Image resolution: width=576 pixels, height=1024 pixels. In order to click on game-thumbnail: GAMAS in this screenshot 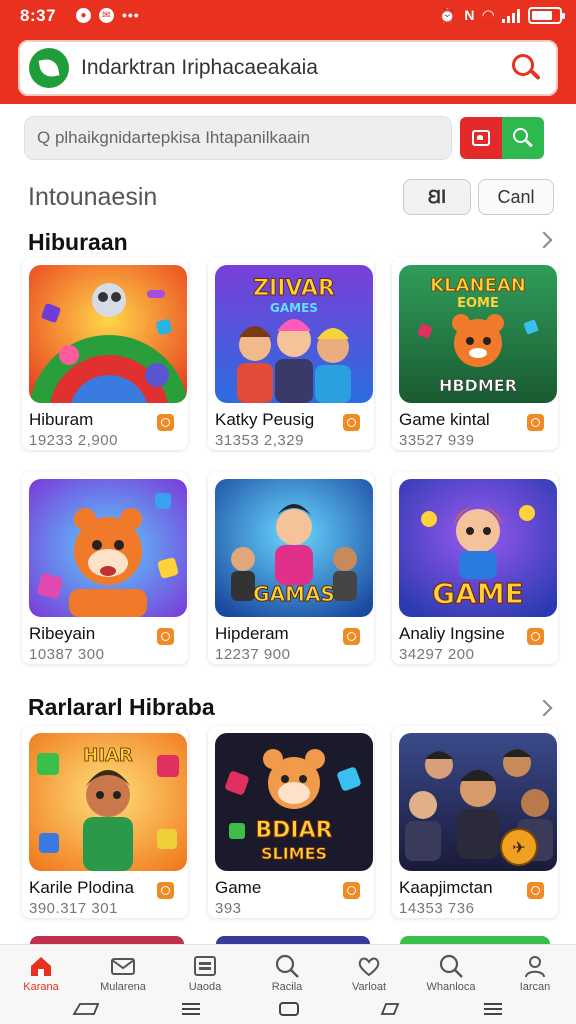, I will do `click(294, 548)`.